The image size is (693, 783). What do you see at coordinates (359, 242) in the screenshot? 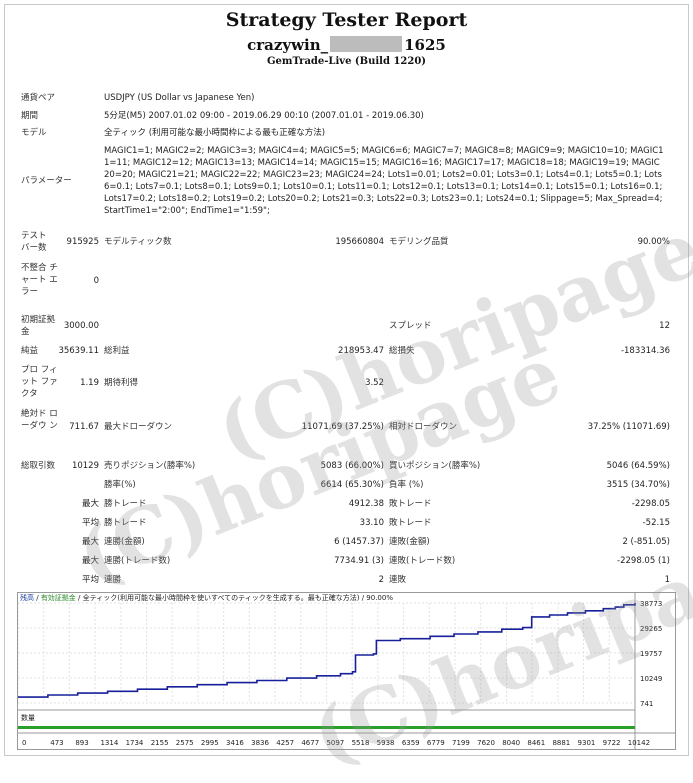
I see `ticks-value: 195660804` at bounding box center [359, 242].